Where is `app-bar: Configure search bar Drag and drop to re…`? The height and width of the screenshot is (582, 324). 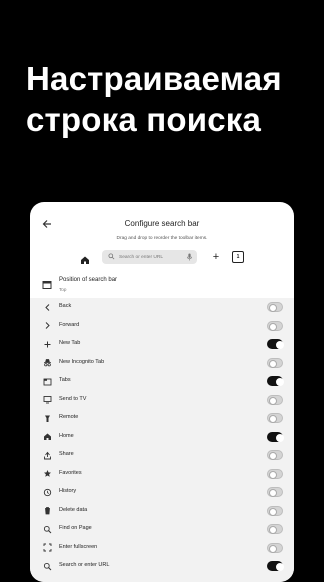
app-bar: Configure search bar Drag and drop to re… is located at coordinates (162, 224).